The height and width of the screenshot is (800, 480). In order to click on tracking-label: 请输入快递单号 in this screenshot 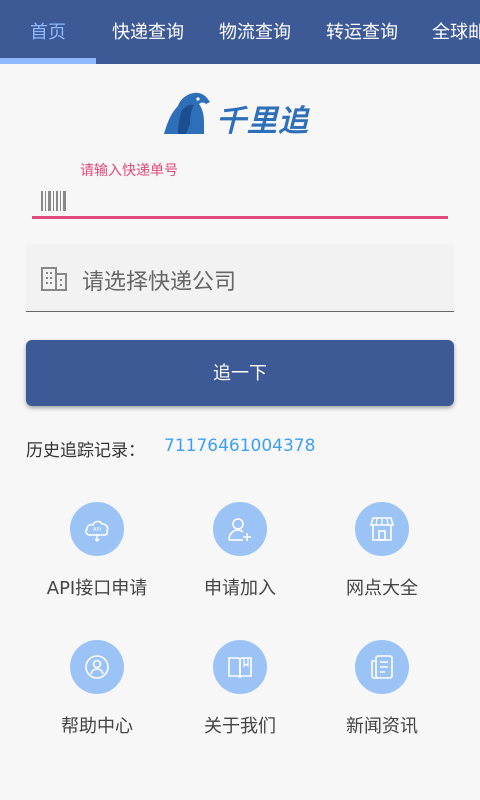, I will do `click(129, 171)`.